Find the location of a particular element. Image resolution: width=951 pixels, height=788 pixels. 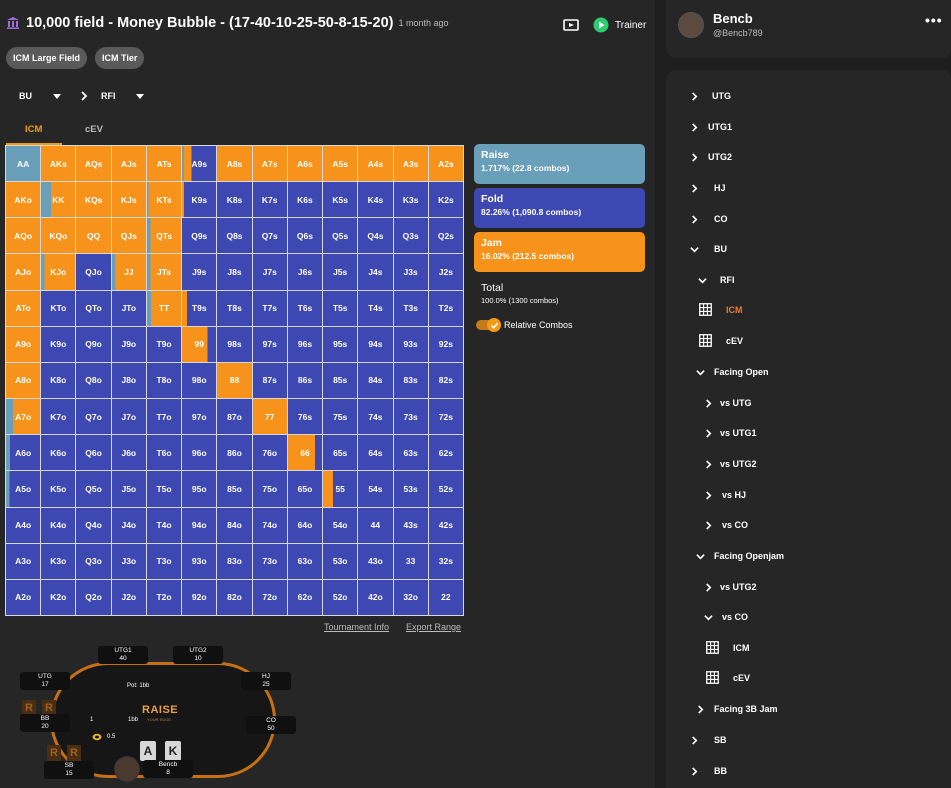

hand-cell: T8s is located at coordinates (234, 308).